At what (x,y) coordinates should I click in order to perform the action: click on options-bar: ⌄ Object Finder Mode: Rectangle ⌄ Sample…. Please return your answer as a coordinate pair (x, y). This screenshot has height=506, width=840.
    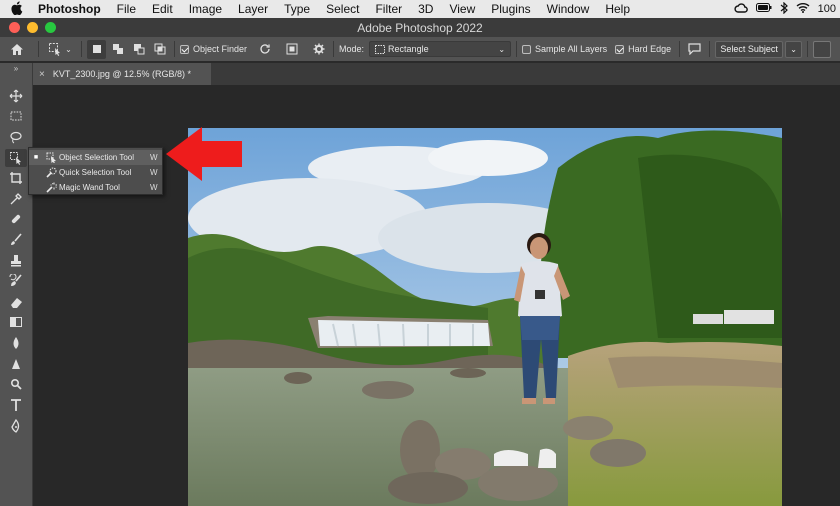
    Looking at the image, I should click on (420, 49).